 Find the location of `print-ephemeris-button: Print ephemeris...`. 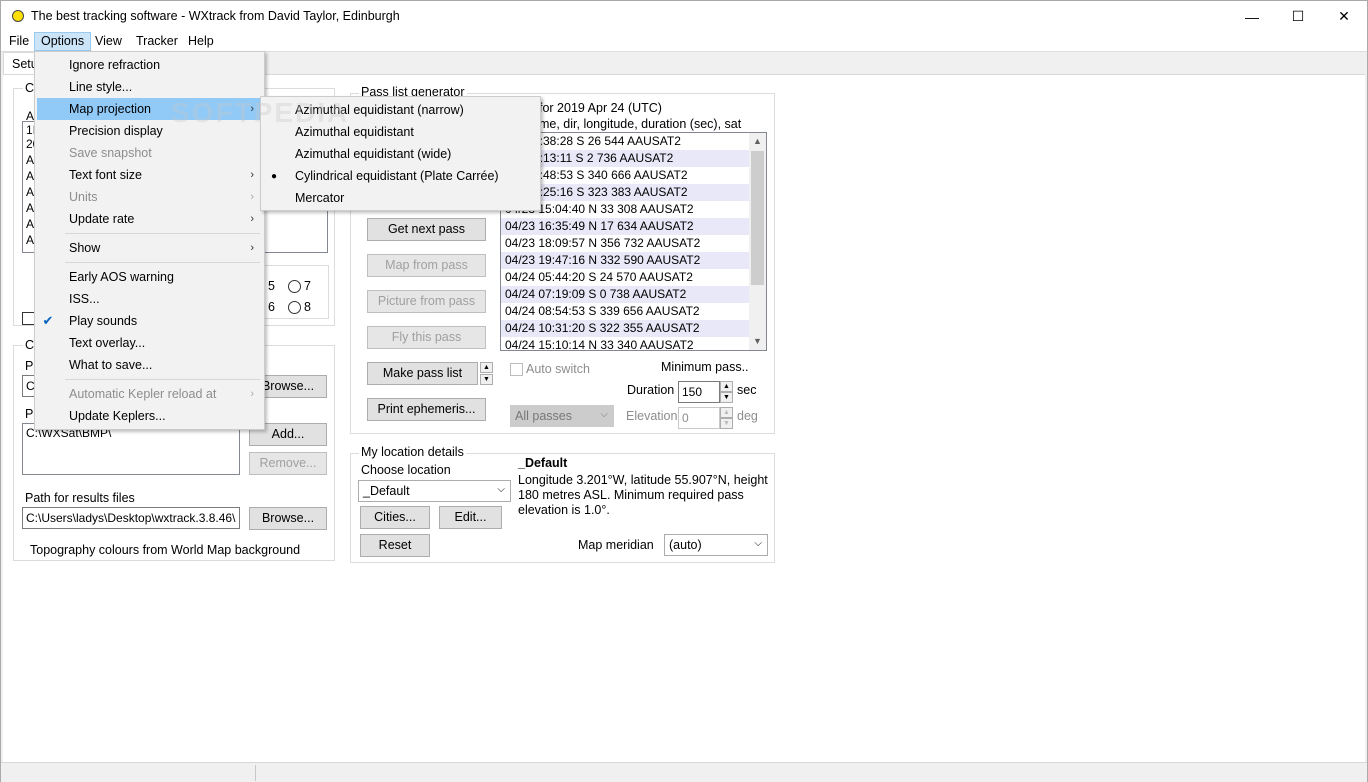

print-ephemeris-button: Print ephemeris... is located at coordinates (426, 409).